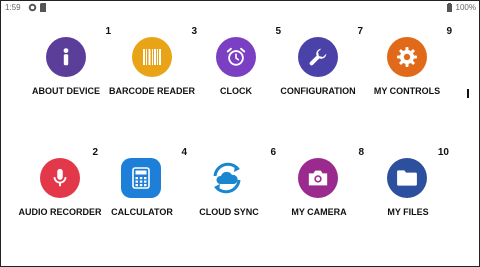  What do you see at coordinates (66, 81) in the screenshot?
I see `app-about-device: 1 ABOUT DEVICE` at bounding box center [66, 81].